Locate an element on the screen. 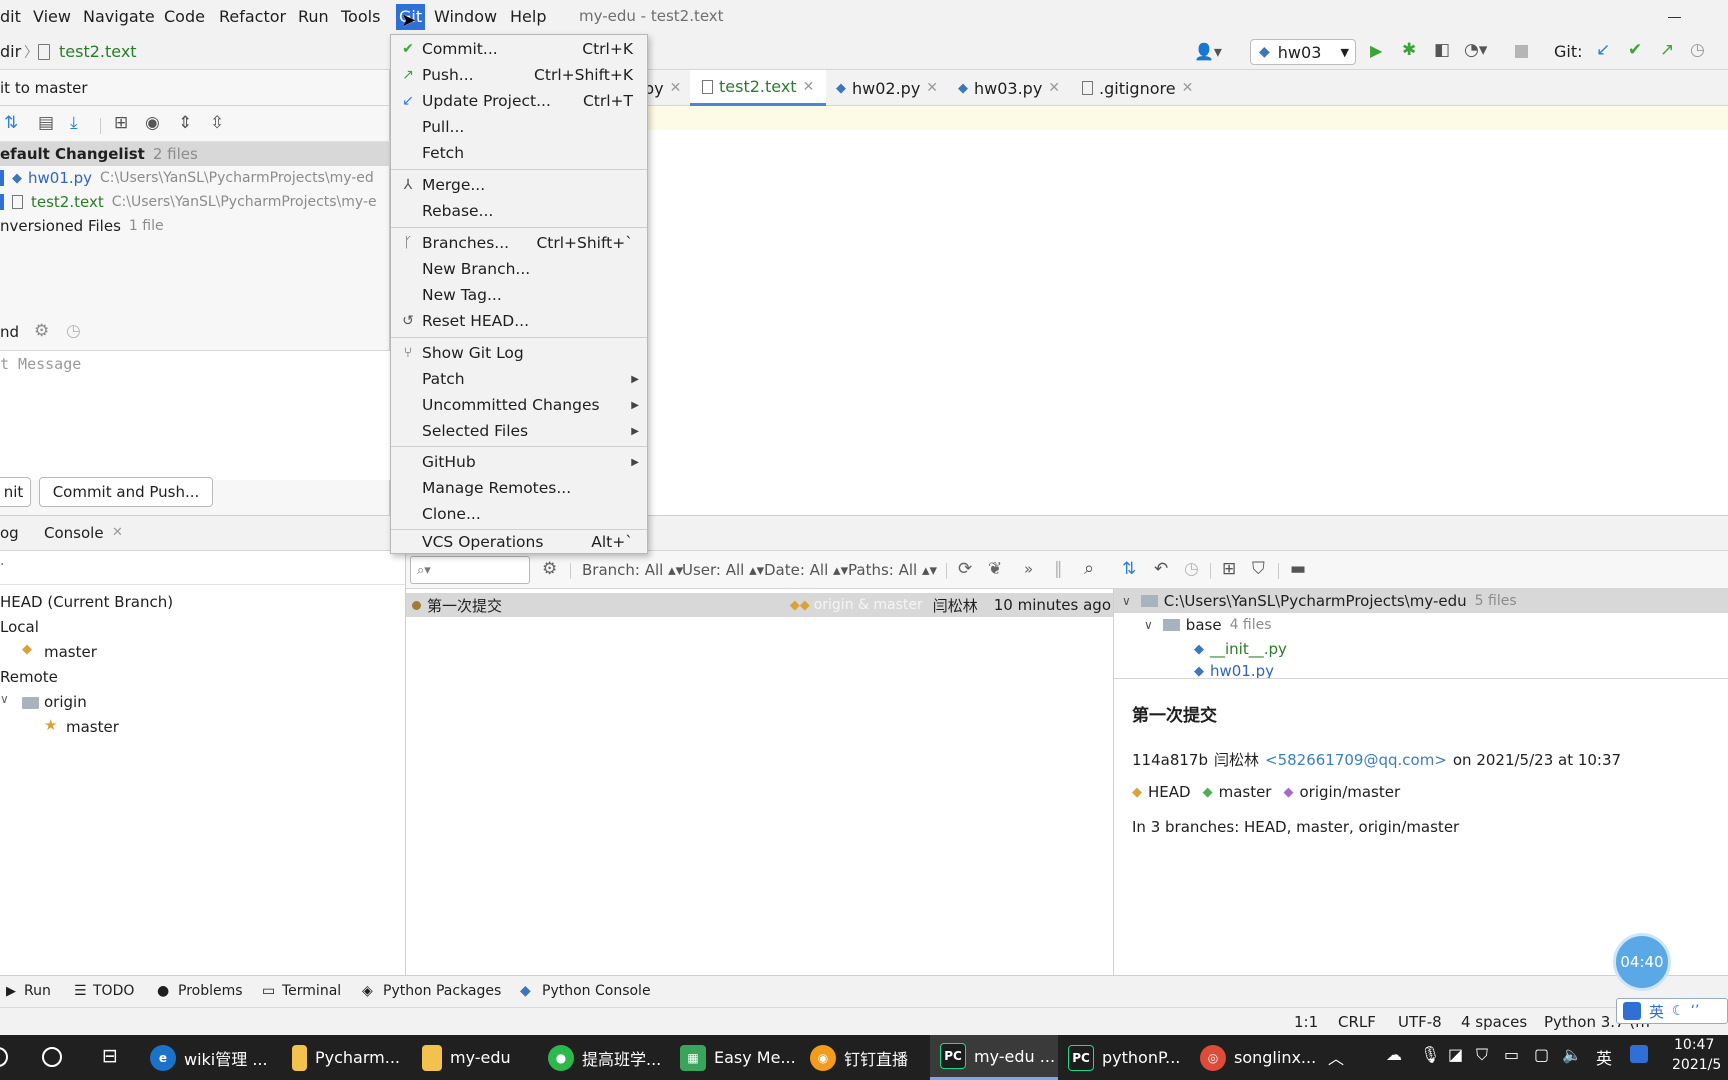  layout-icon: ▬ is located at coordinates (1298, 569).